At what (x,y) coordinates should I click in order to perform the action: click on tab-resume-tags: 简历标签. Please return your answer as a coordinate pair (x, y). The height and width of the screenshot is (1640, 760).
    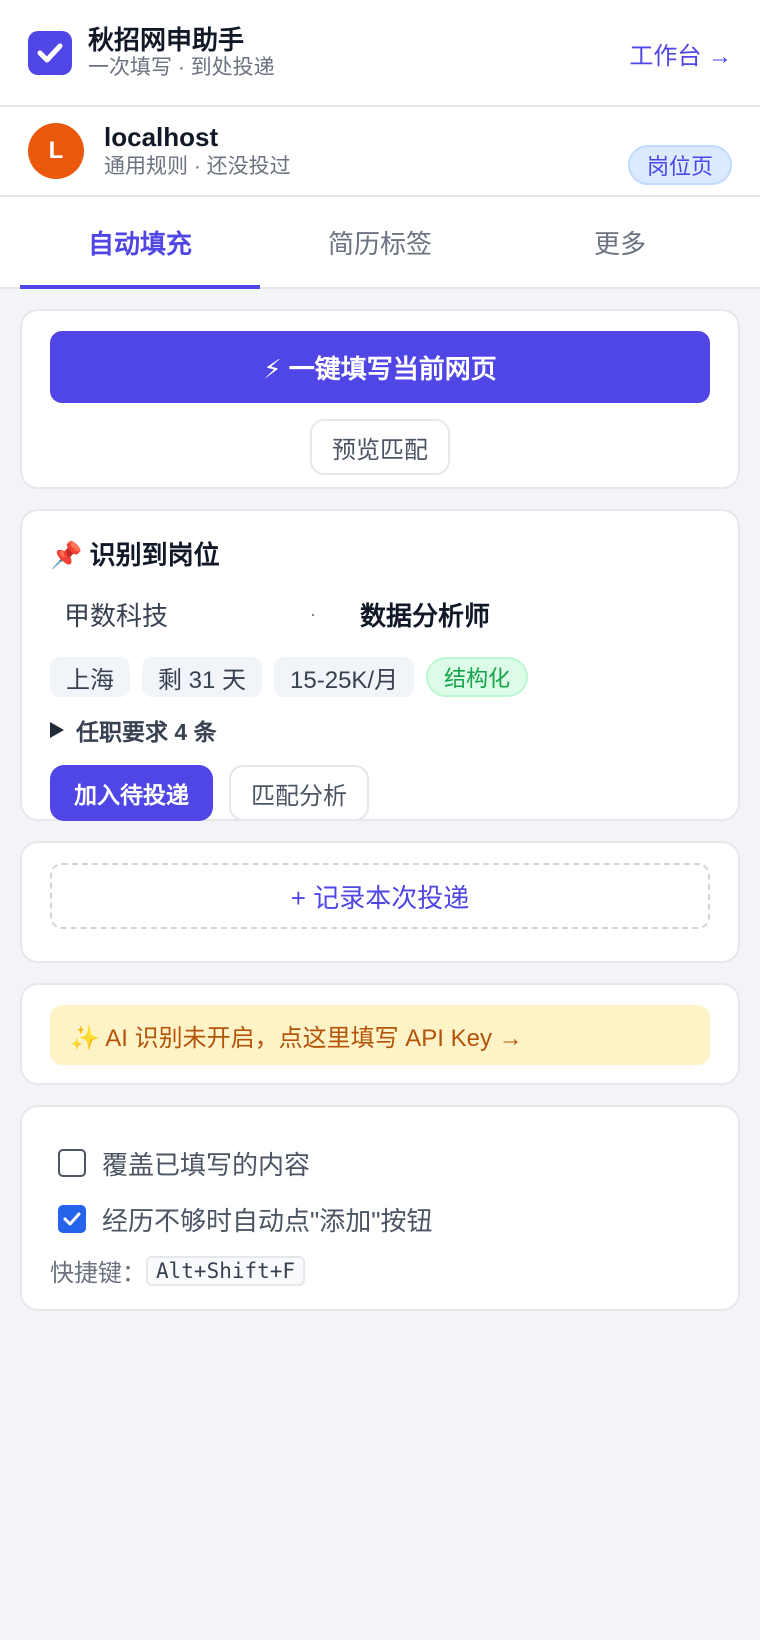
    Looking at the image, I should click on (380, 242).